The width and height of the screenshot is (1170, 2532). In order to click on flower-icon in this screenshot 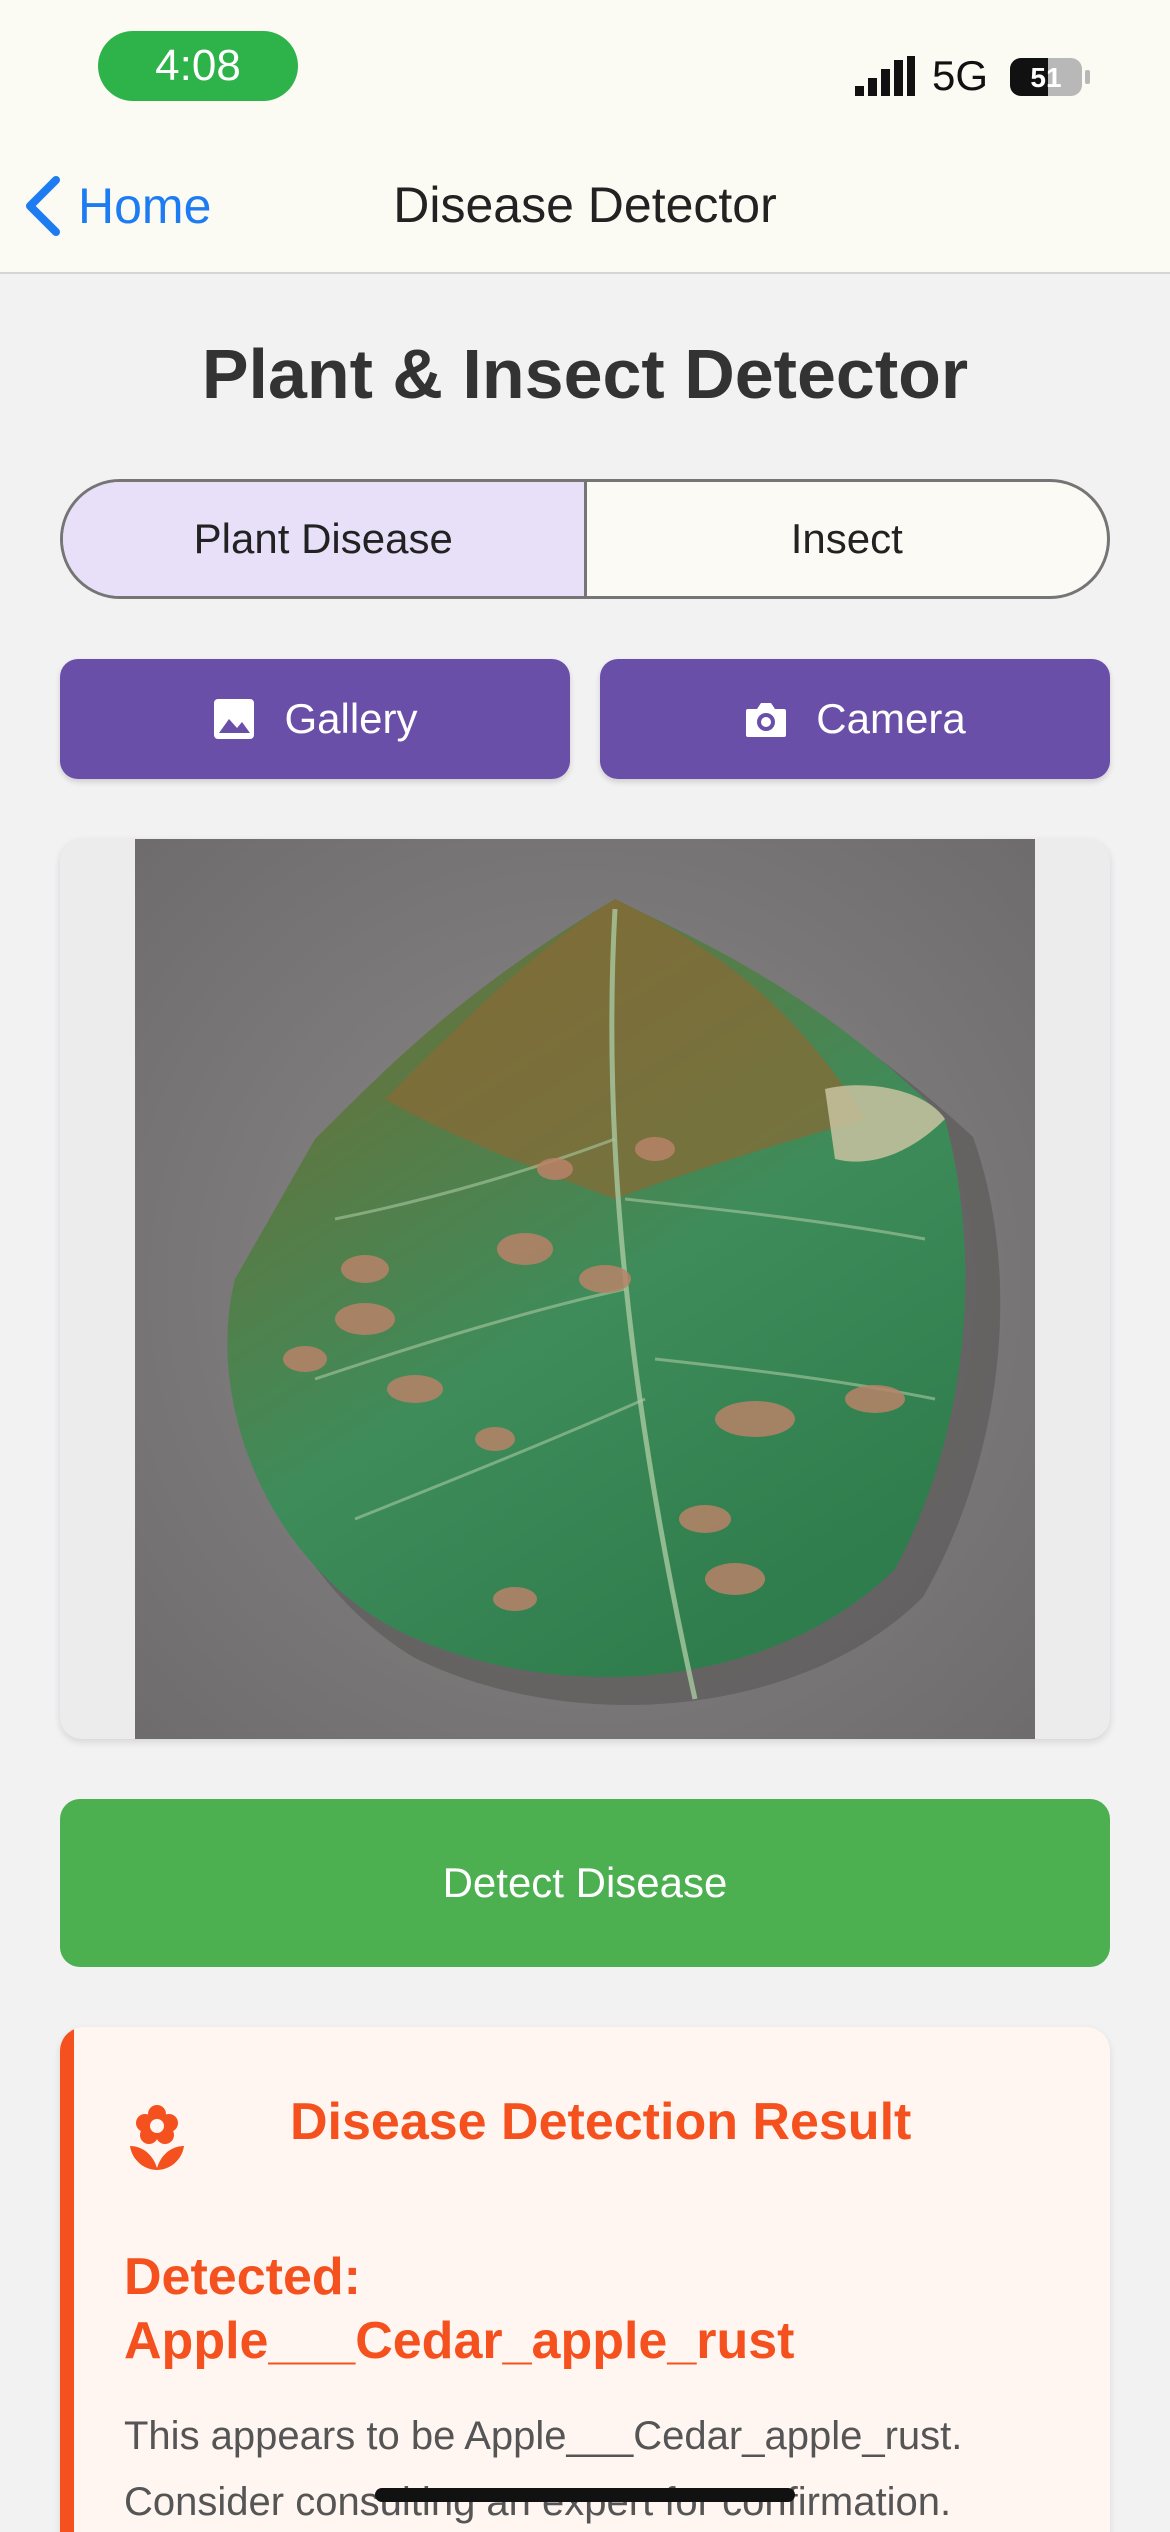, I will do `click(157, 2137)`.